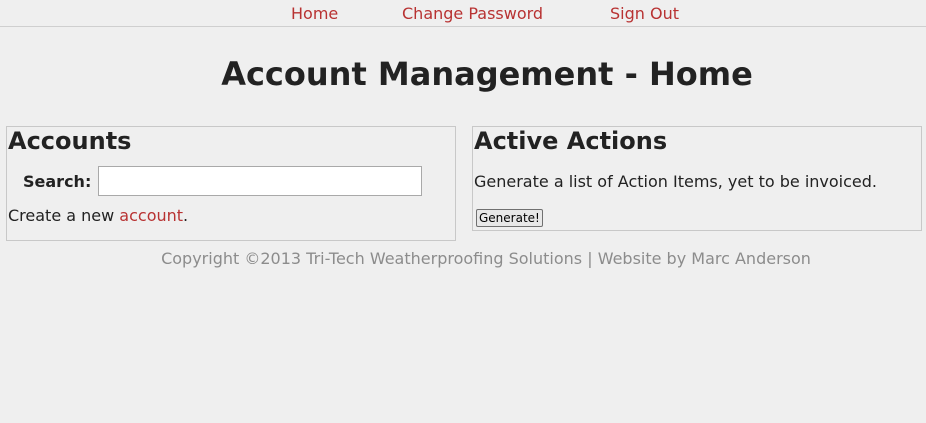 This screenshot has width=926, height=423. Describe the element at coordinates (260, 181) in the screenshot. I see `search-input` at that location.